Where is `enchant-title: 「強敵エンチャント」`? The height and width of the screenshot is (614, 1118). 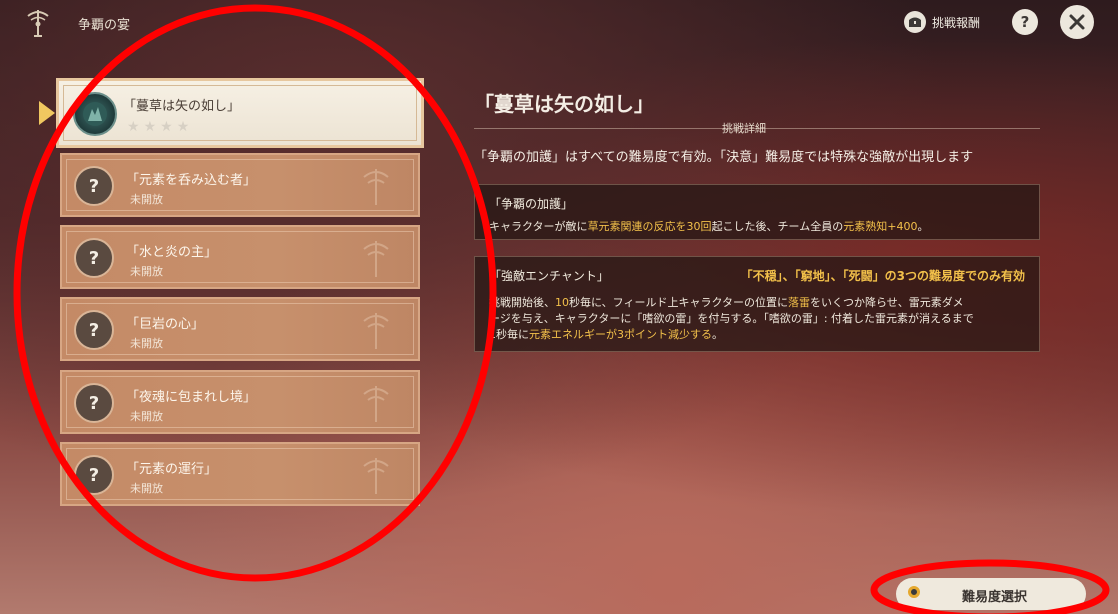 enchant-title: 「強敵エンチャント」 is located at coordinates (549, 276).